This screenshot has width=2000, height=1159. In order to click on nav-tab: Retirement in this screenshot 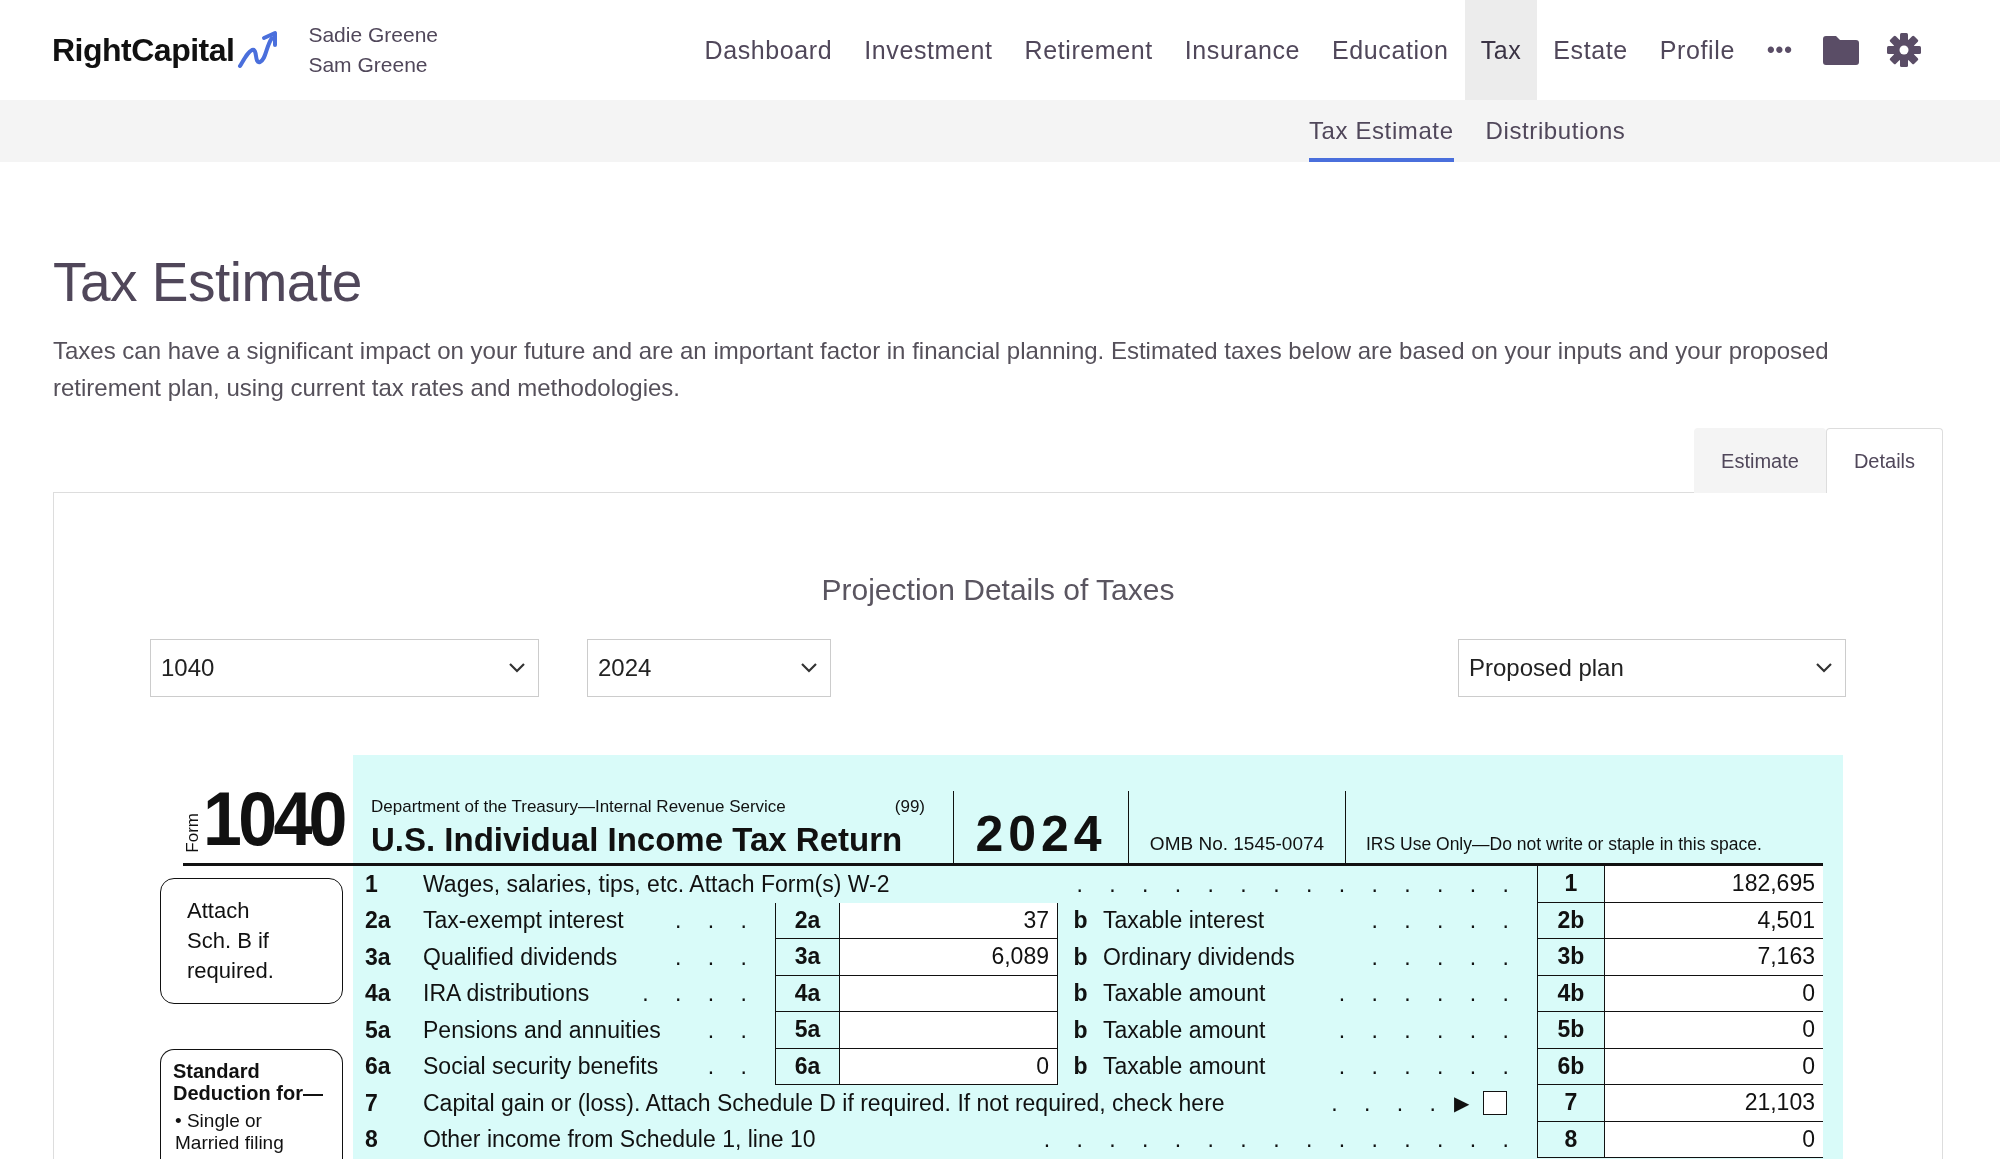, I will do `click(1088, 50)`.